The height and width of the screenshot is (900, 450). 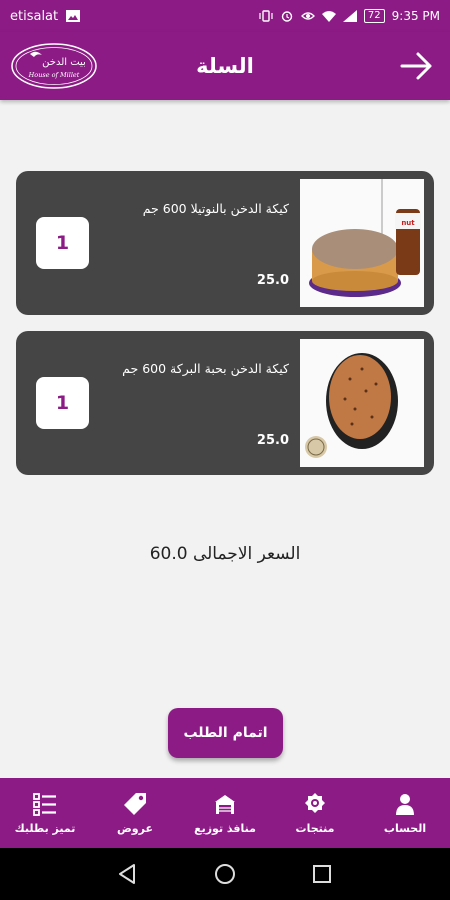 What do you see at coordinates (205, 368) in the screenshot?
I see `item-name: كيكة الدخن بحبة البركة 600 جم` at bounding box center [205, 368].